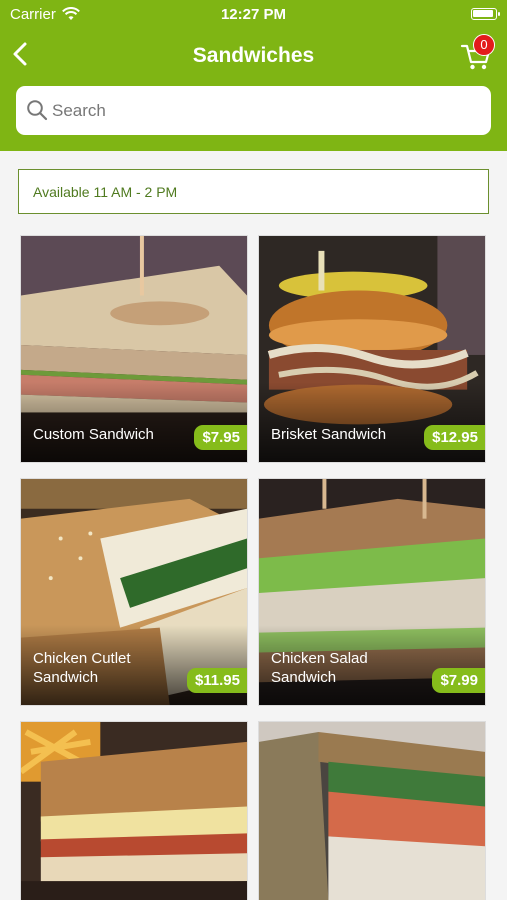  Describe the element at coordinates (458, 680) in the screenshot. I see `product-price-badge: $7.99` at that location.